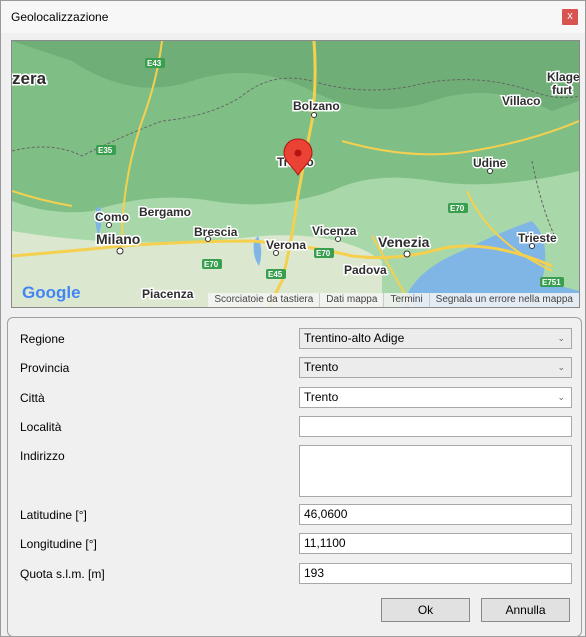 This screenshot has height=637, width=586. I want to click on road-e35: E35, so click(105, 150).